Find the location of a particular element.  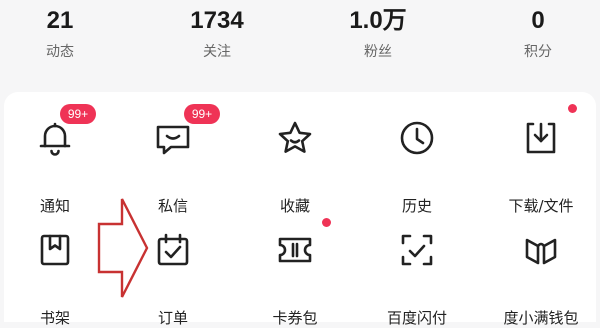

grid-item-favorites: 收藏 is located at coordinates (295, 166).